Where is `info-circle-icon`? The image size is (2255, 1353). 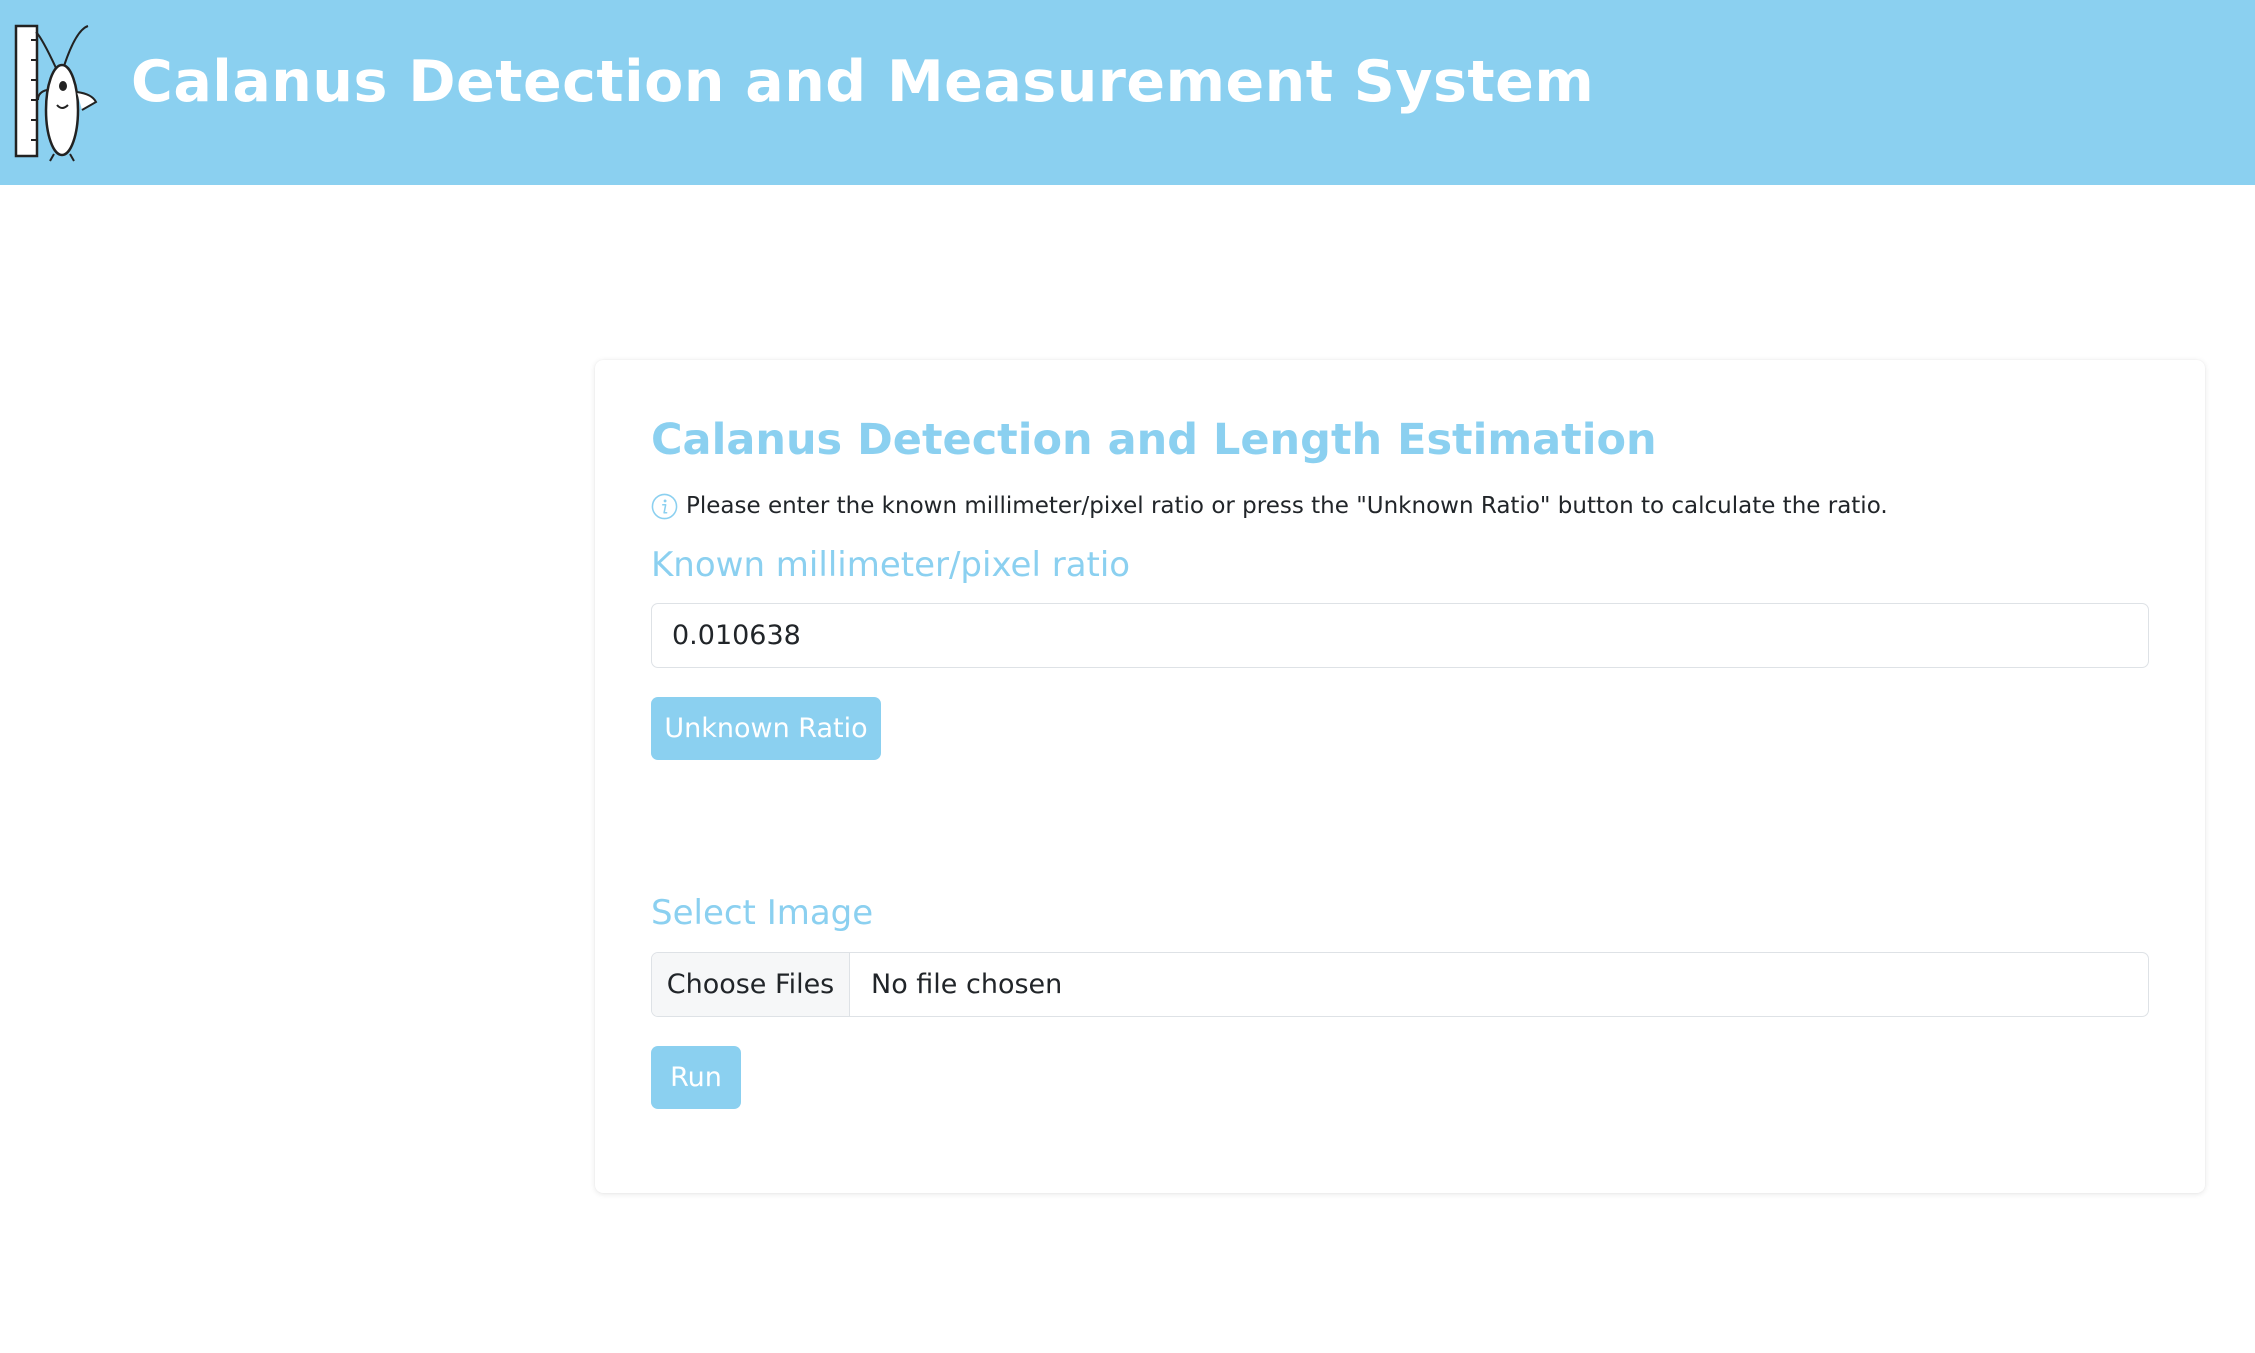 info-circle-icon is located at coordinates (664, 506).